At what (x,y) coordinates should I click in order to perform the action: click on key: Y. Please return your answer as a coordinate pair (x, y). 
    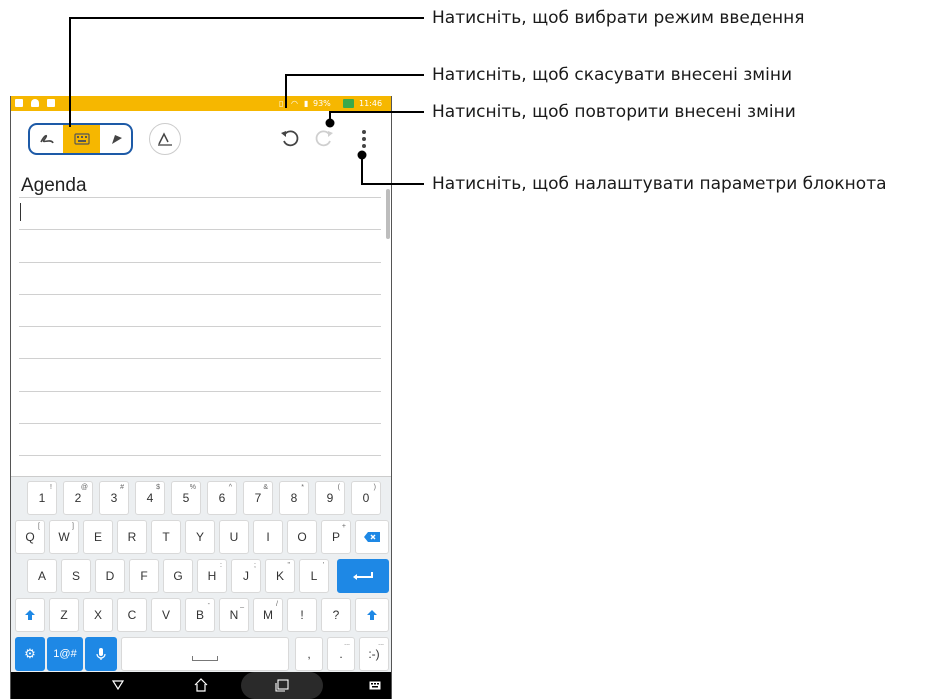
    Looking at the image, I should click on (200, 537).